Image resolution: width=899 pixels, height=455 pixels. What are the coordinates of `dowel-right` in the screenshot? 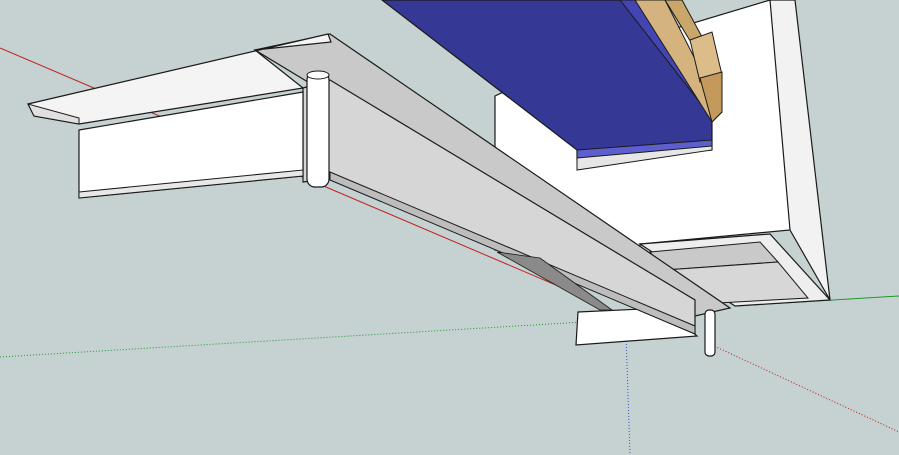 It's located at (710, 333).